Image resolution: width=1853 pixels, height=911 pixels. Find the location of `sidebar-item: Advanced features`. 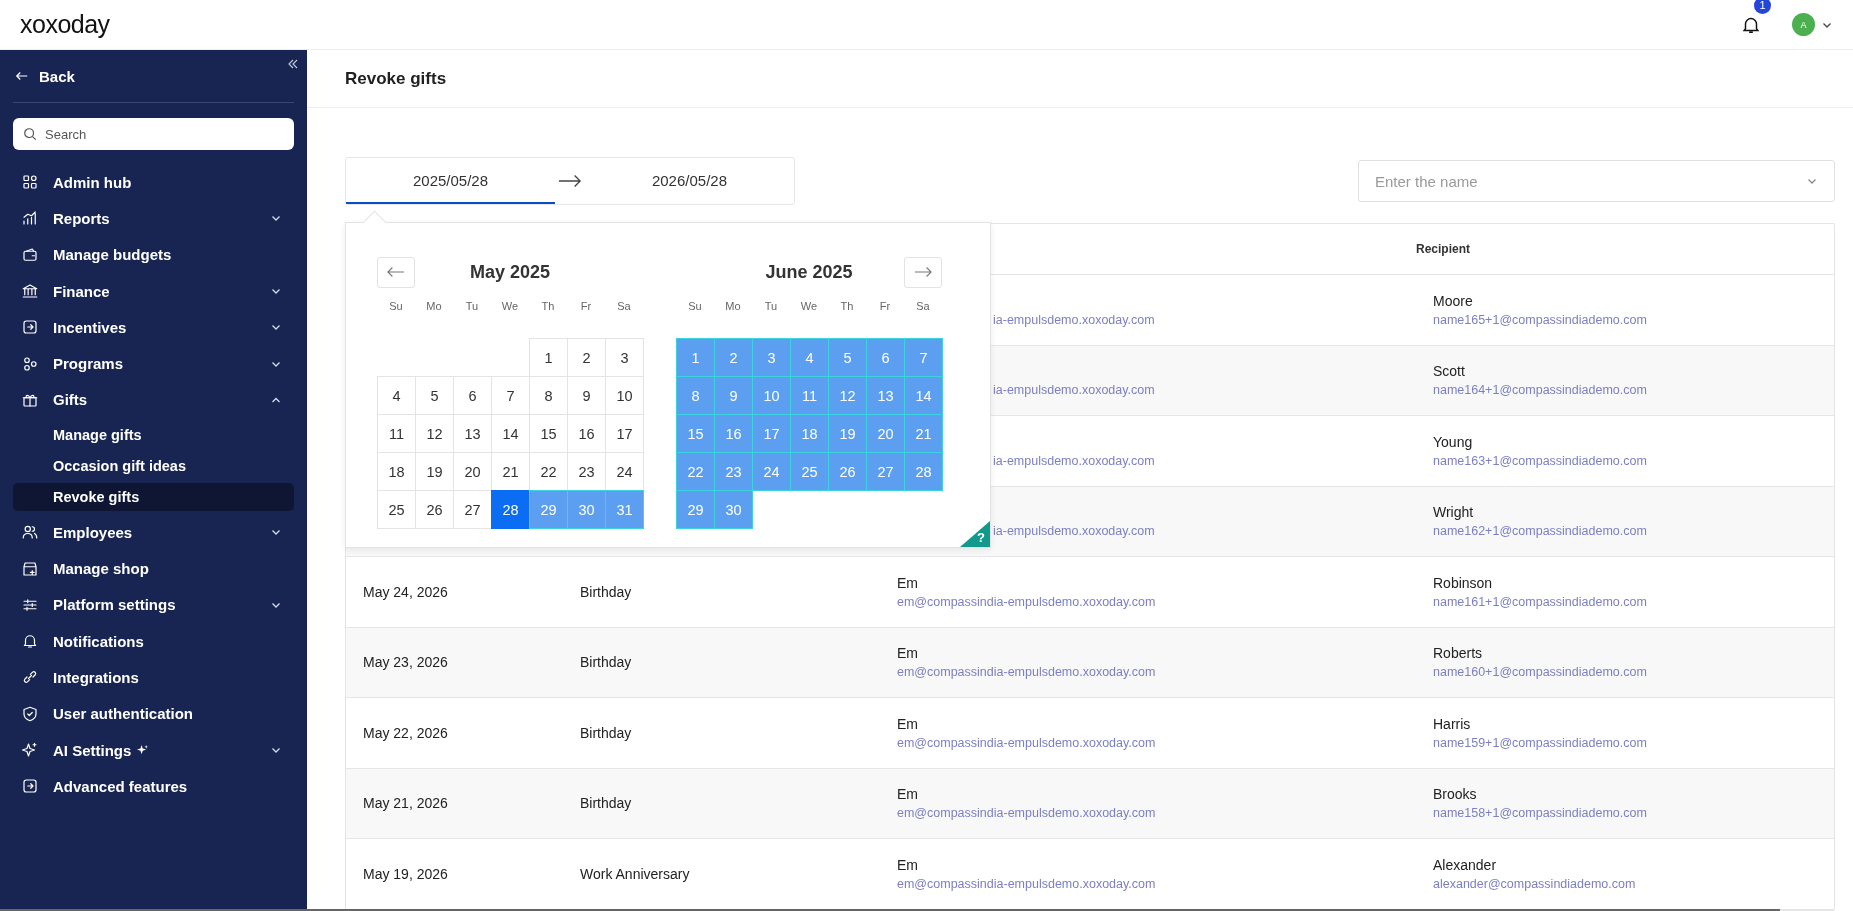

sidebar-item: Advanced features is located at coordinates (153, 786).